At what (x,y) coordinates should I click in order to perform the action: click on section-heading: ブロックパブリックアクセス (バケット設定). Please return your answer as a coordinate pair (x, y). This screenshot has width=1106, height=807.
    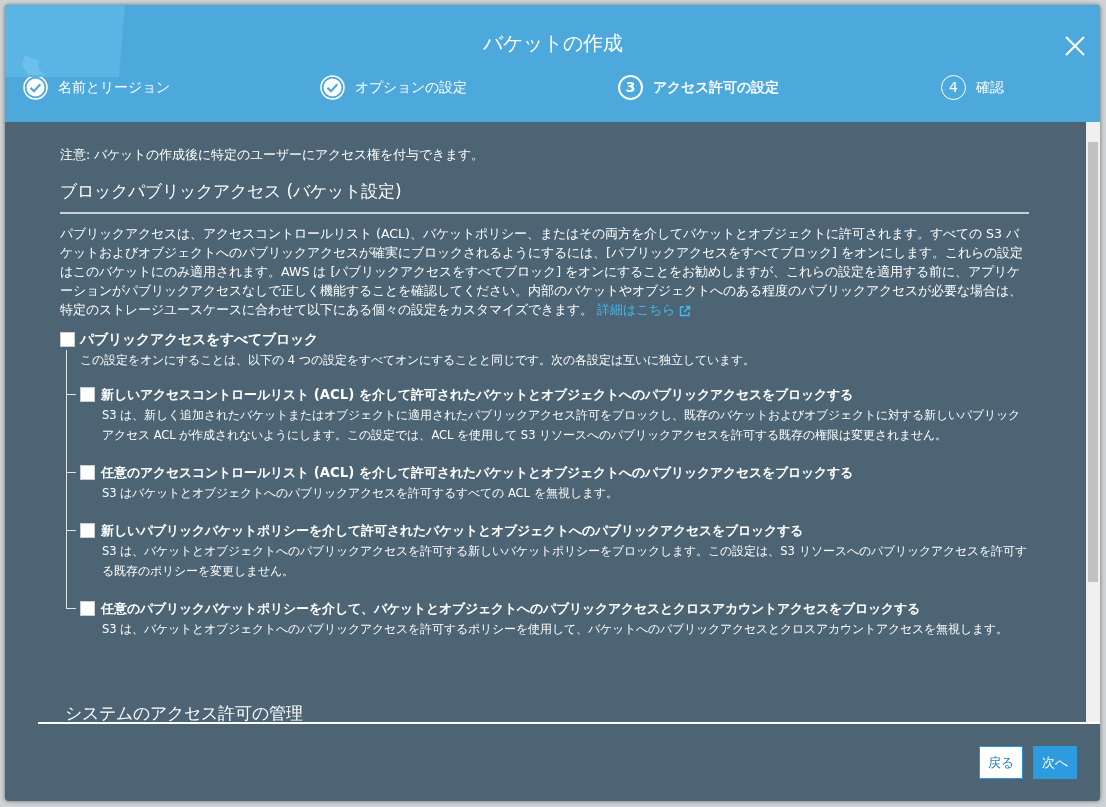
    Looking at the image, I should click on (544, 196).